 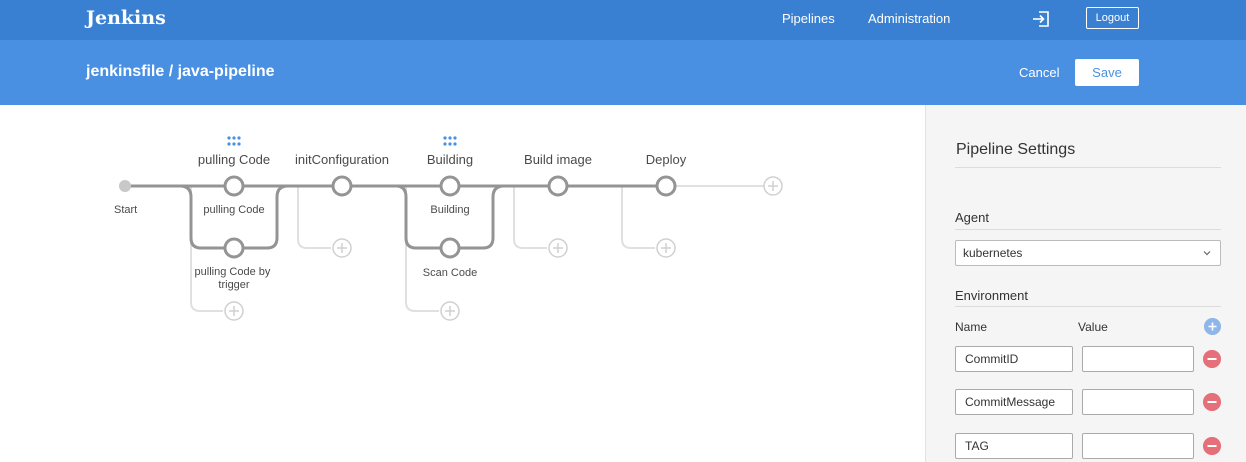 What do you see at coordinates (666, 248) in the screenshot?
I see `add-parallel-deploy-icon` at bounding box center [666, 248].